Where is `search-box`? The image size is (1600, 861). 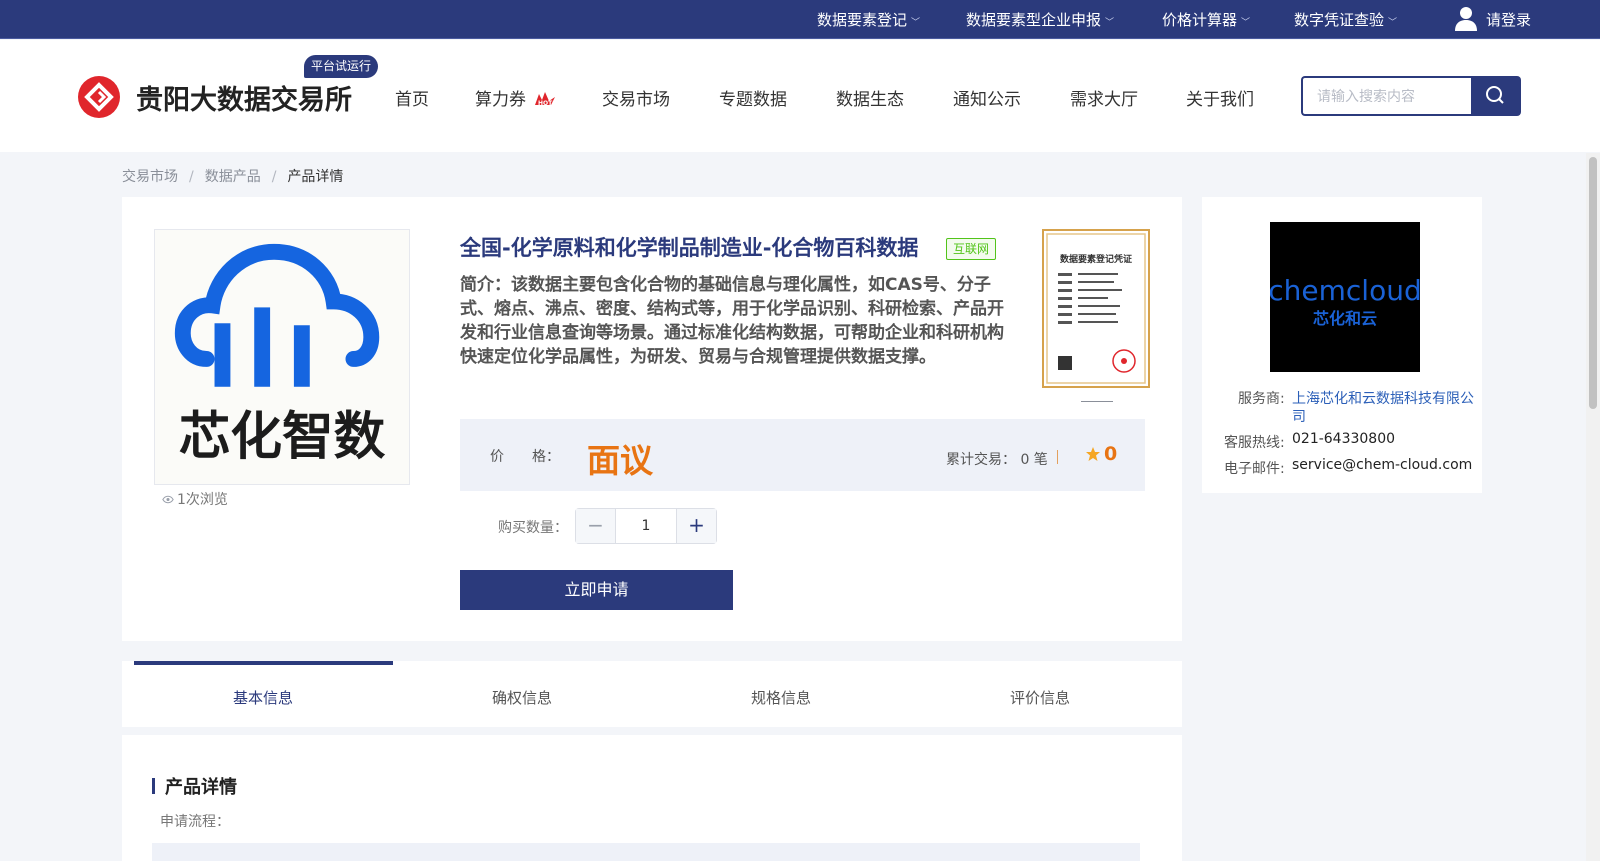
search-box is located at coordinates (1386, 96).